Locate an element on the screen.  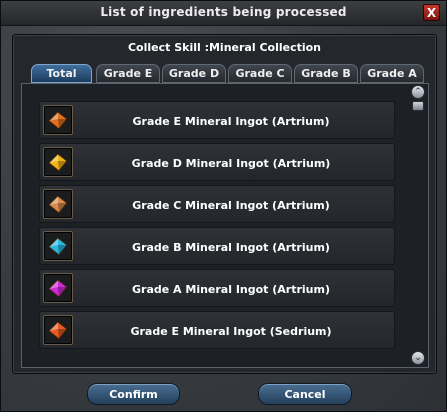
magenta-ingot-icon is located at coordinates (58, 288).